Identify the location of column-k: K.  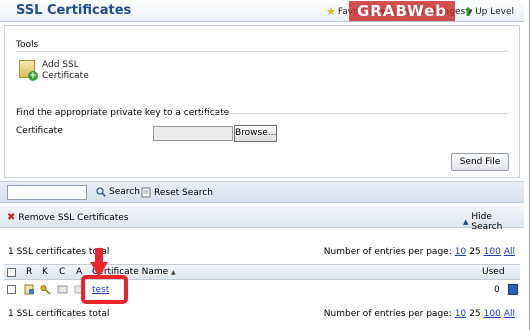
(45, 272).